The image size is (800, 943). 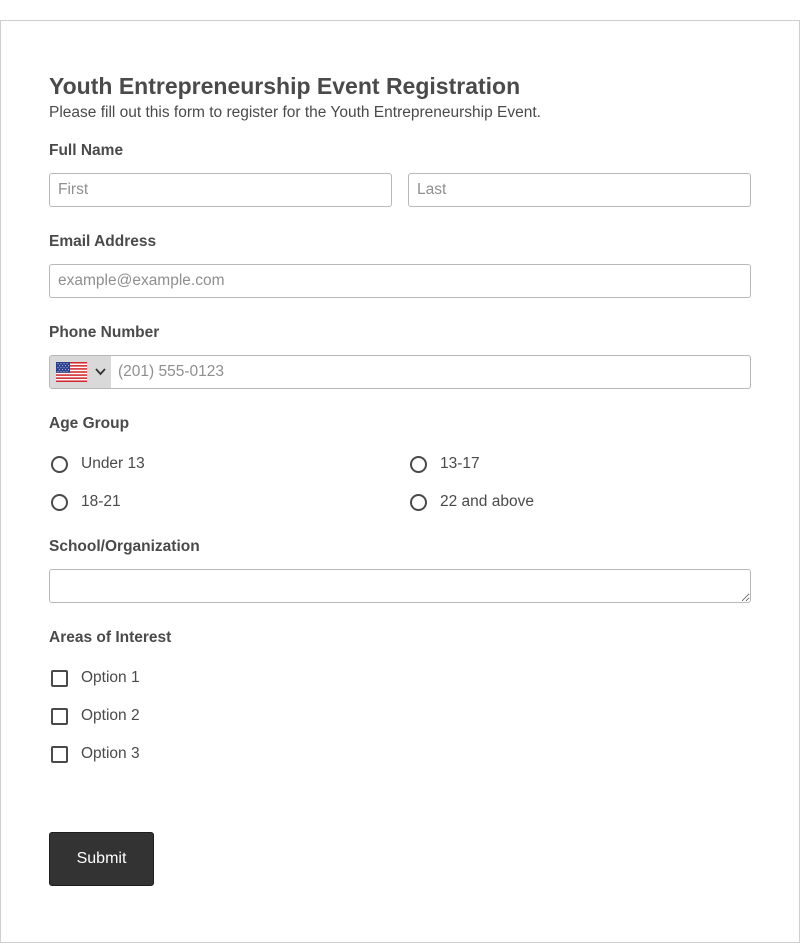 What do you see at coordinates (220, 190) in the screenshot?
I see `first-name-input` at bounding box center [220, 190].